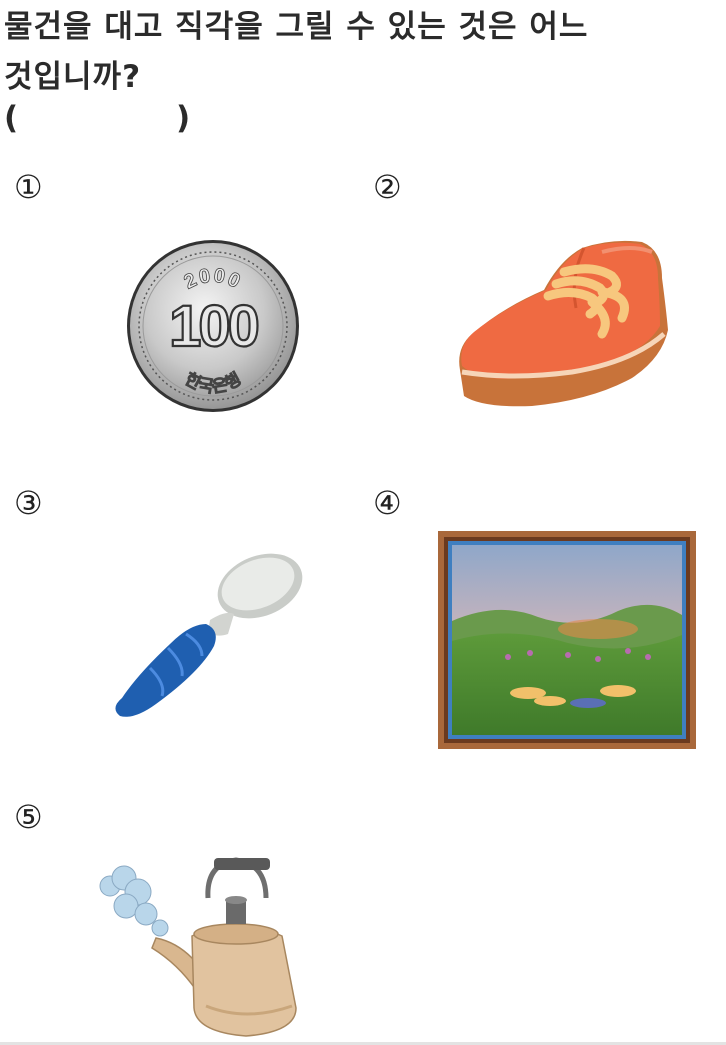 The width and height of the screenshot is (726, 1045). What do you see at coordinates (183, 118) in the screenshot?
I see `blank-close-paren: )` at bounding box center [183, 118].